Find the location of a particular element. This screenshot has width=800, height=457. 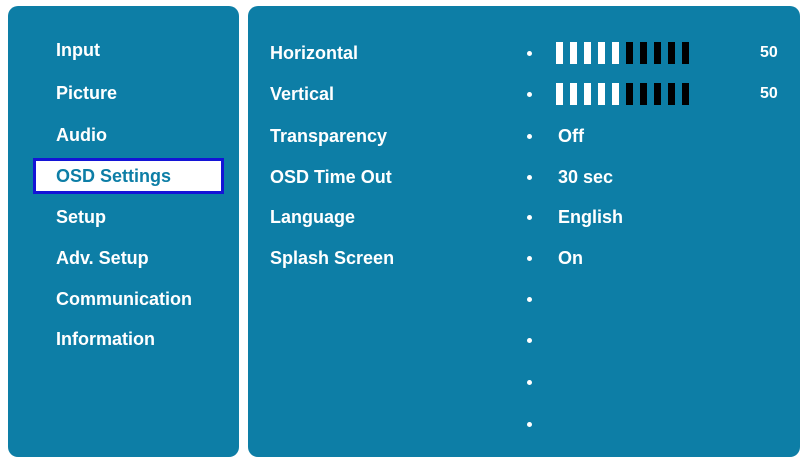

vertical-value: 50 is located at coordinates (769, 93).